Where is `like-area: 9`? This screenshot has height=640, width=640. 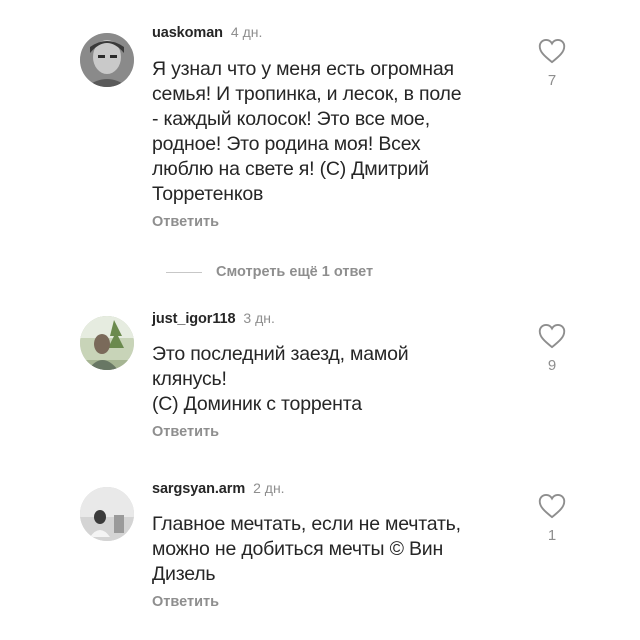 like-area: 9 is located at coordinates (552, 348).